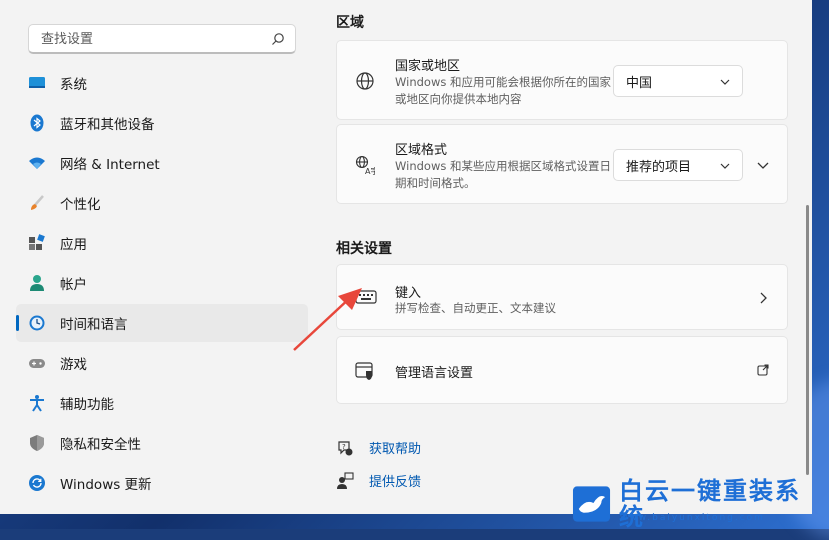 The width and height of the screenshot is (829, 540). What do you see at coordinates (37, 163) in the screenshot?
I see `wifi-icon` at bounding box center [37, 163].